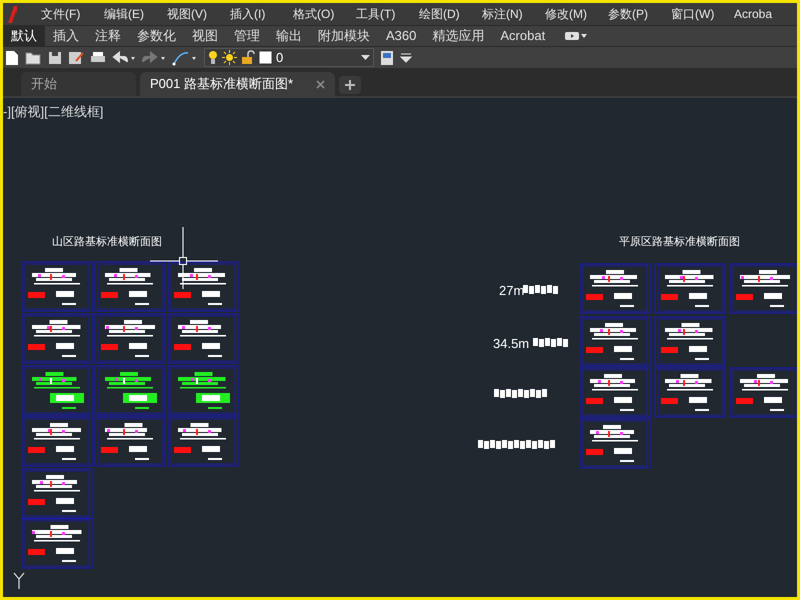 The image size is (800, 600). Describe the element at coordinates (511, 290) in the screenshot. I see `row-label: 27m` at that location.